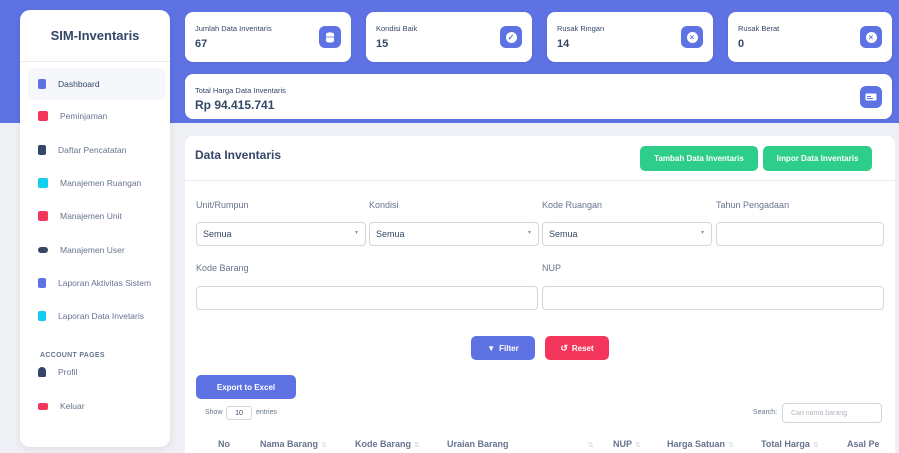 This screenshot has width=899, height=453. What do you see at coordinates (222, 268) in the screenshot?
I see `kode-barang-label: Kode Barang` at bounding box center [222, 268].